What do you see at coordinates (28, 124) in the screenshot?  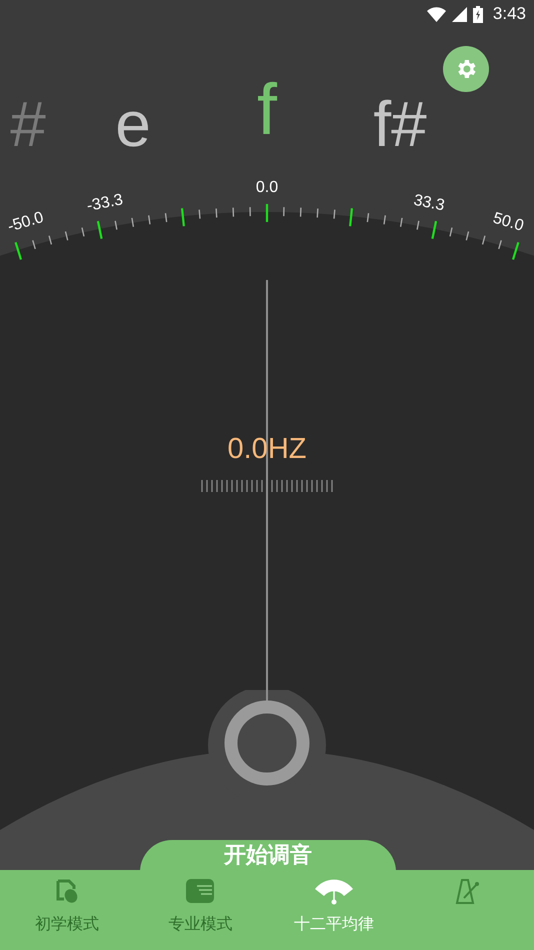 I see `note-name: #` at bounding box center [28, 124].